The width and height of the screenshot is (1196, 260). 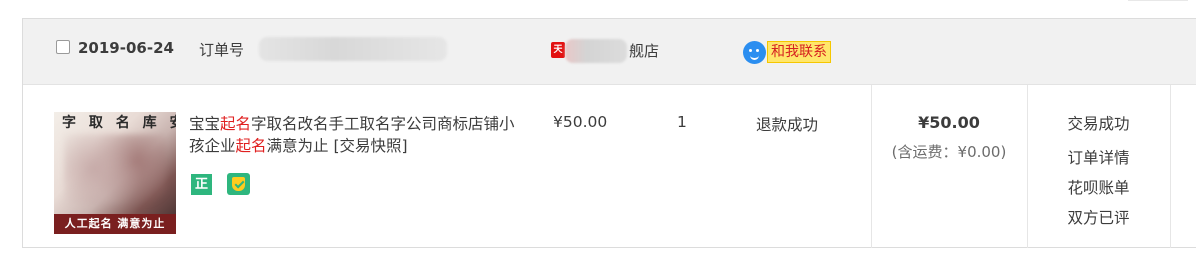 I want to click on trade-status: 交易成功, so click(x=1098, y=124).